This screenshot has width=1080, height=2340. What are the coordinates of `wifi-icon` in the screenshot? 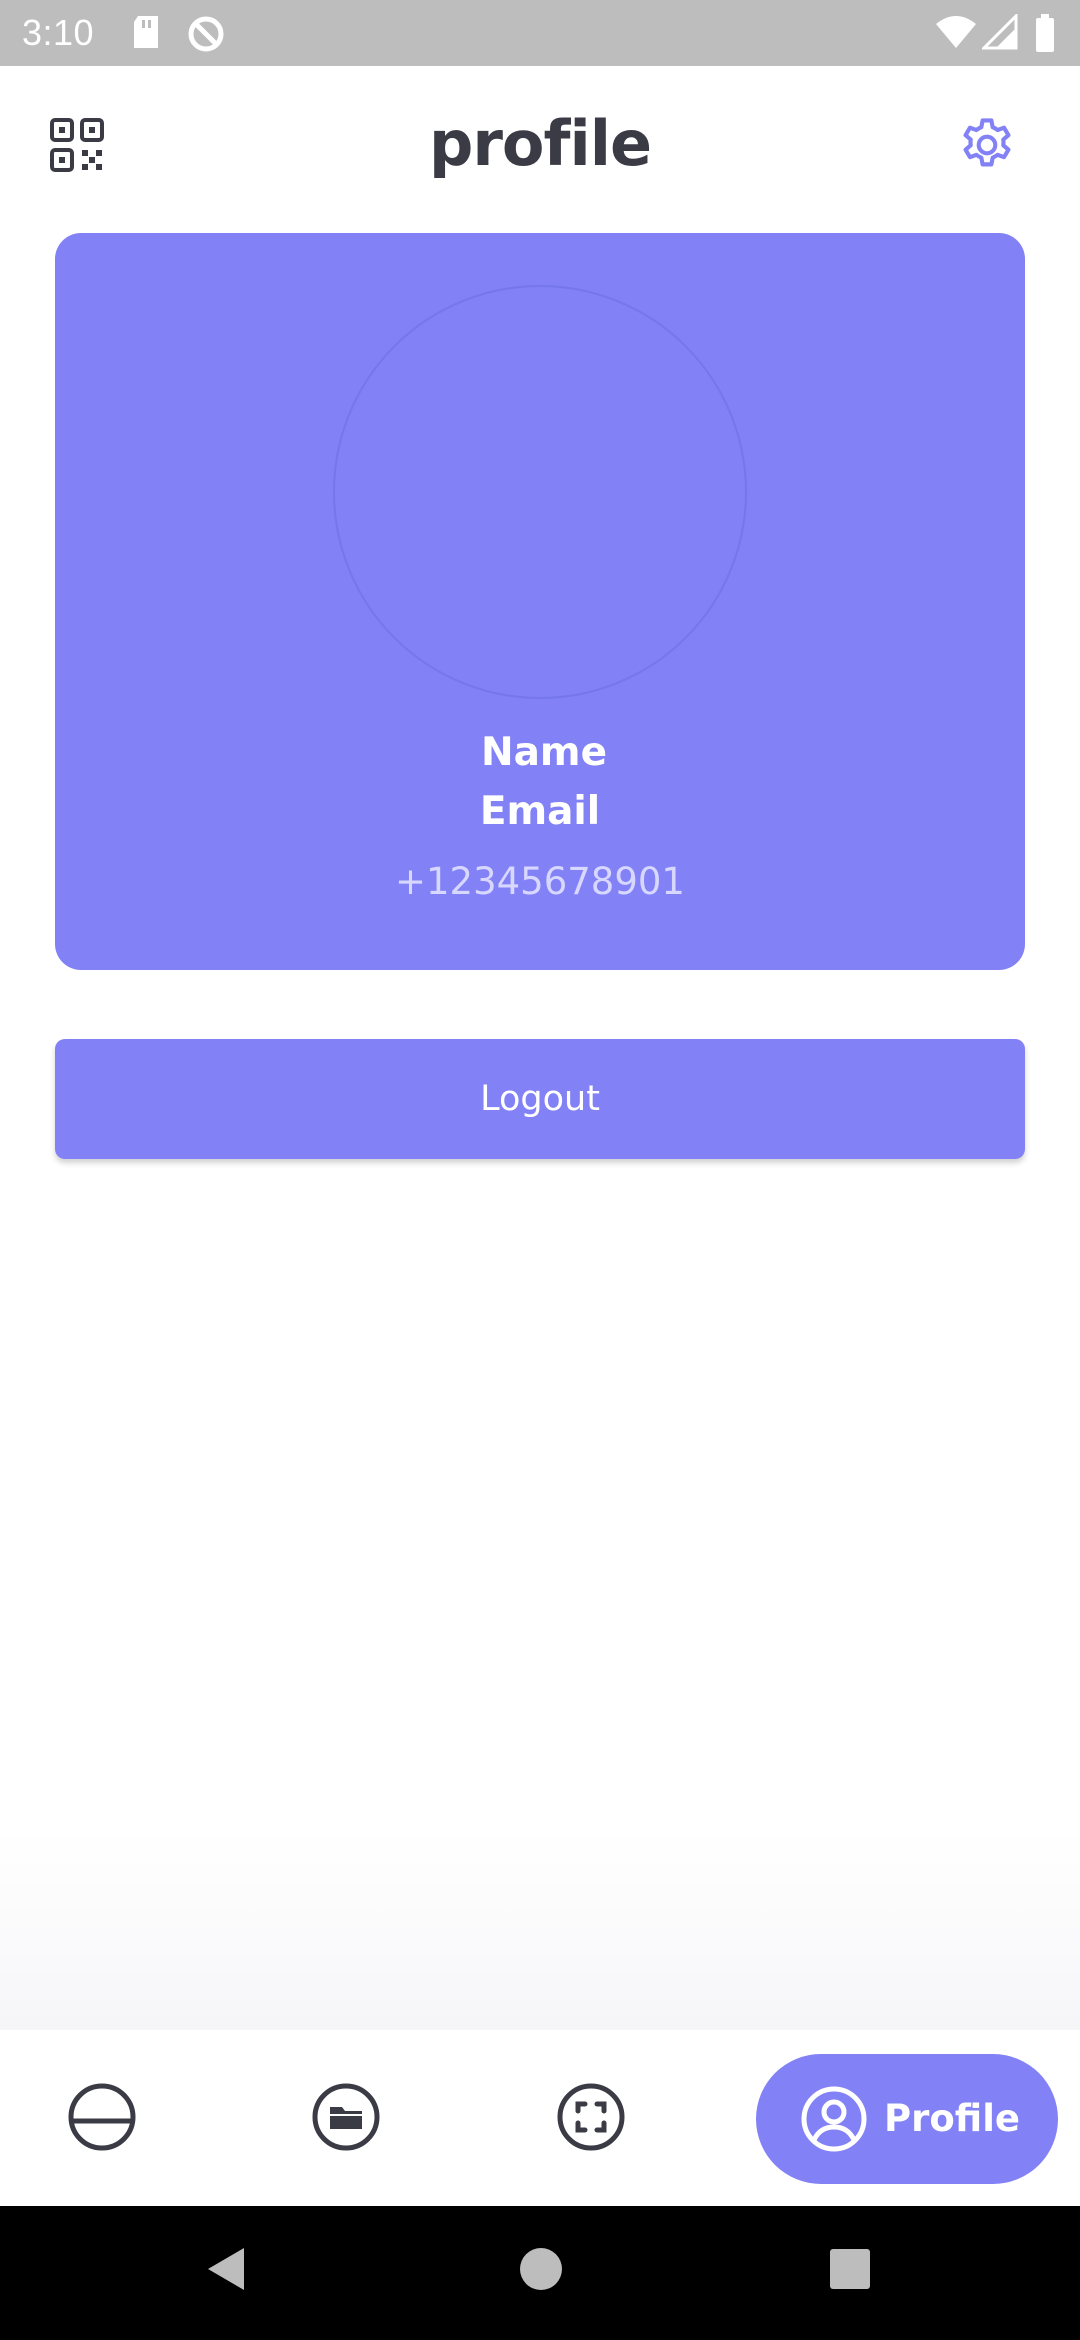 It's located at (956, 34).